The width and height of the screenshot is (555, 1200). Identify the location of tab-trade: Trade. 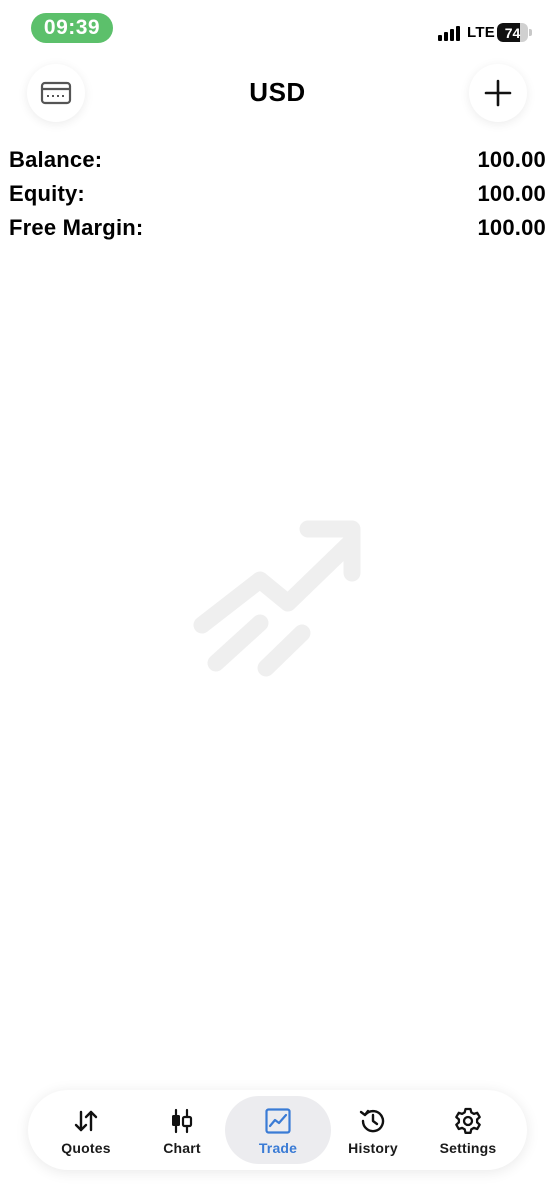
(278, 1130).